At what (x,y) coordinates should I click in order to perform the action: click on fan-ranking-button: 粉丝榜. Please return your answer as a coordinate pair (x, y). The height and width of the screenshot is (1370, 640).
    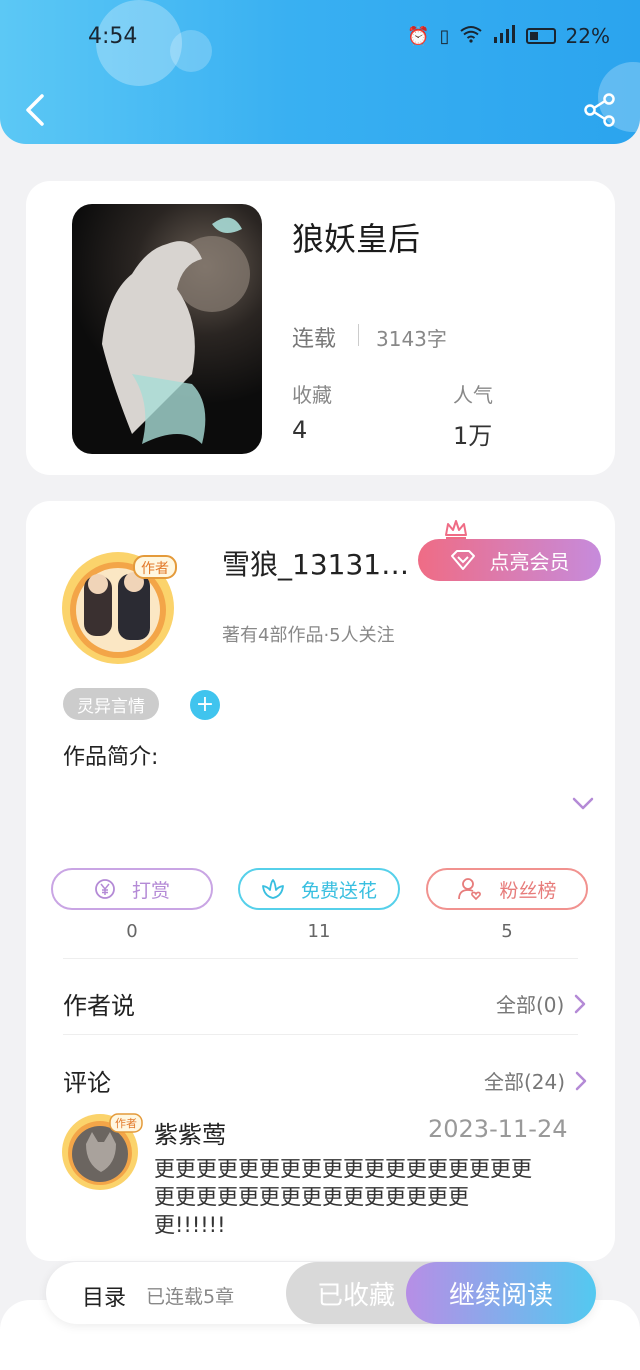
    Looking at the image, I should click on (507, 889).